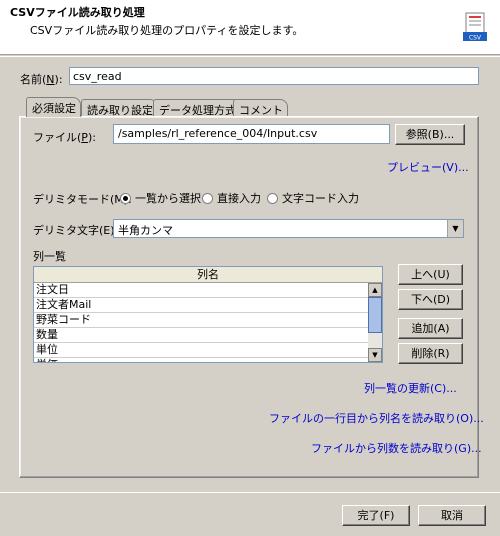 This screenshot has width=500, height=536. What do you see at coordinates (455, 228) in the screenshot?
I see `chevron-down-icon: ▼` at bounding box center [455, 228].